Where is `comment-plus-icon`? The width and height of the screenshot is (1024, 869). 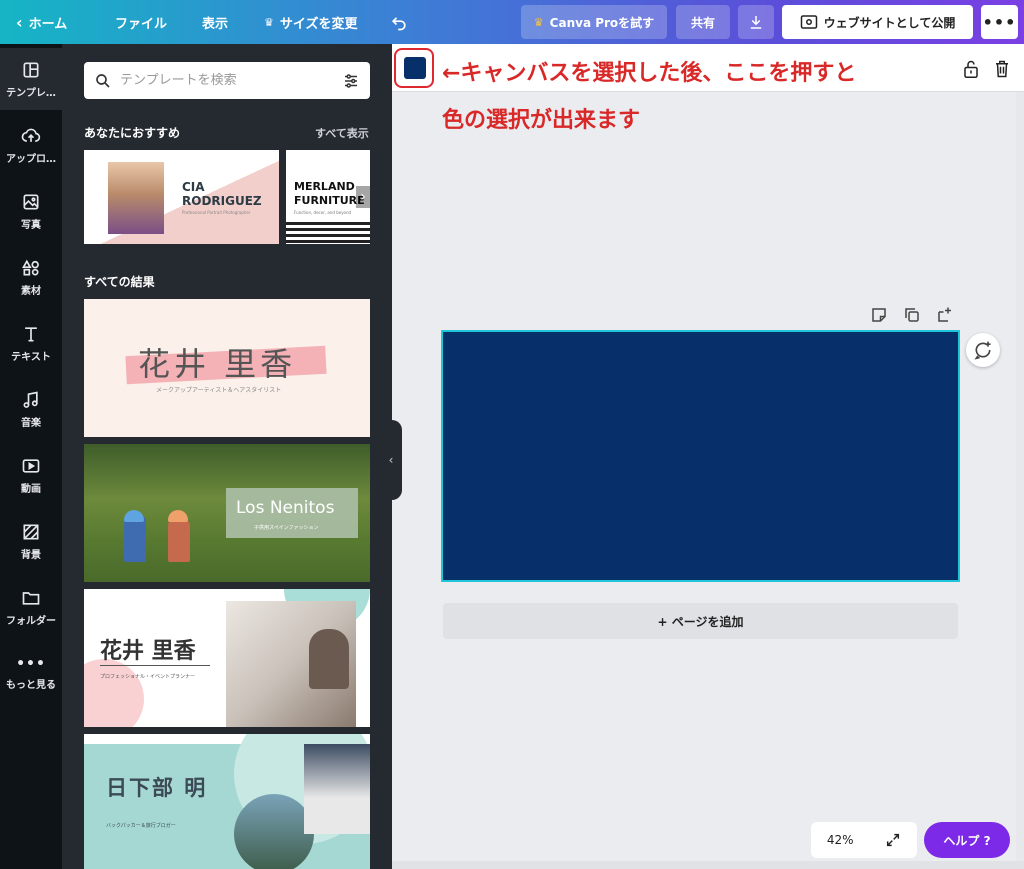
comment-plus-icon is located at coordinates (982, 350).